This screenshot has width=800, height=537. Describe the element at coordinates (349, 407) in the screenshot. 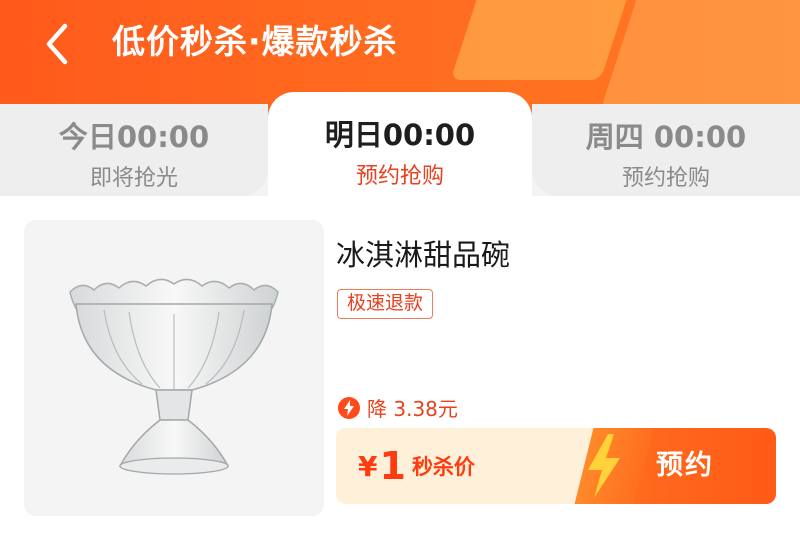

I see `lightning-icon` at that location.